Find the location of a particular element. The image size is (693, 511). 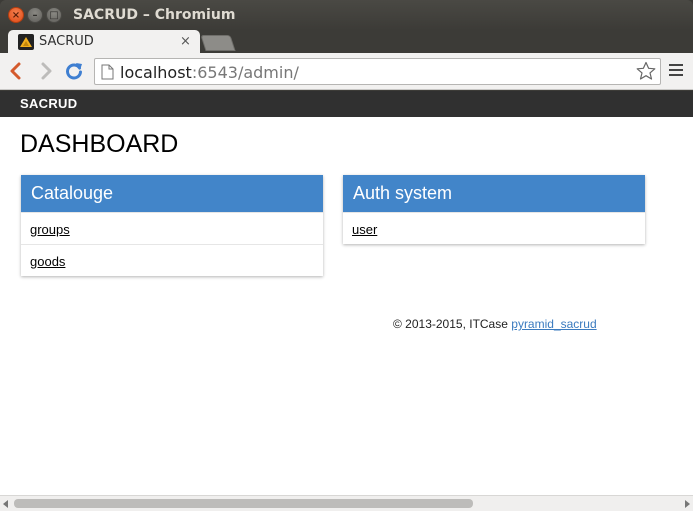

window-maximize-button: □ is located at coordinates (54, 15).